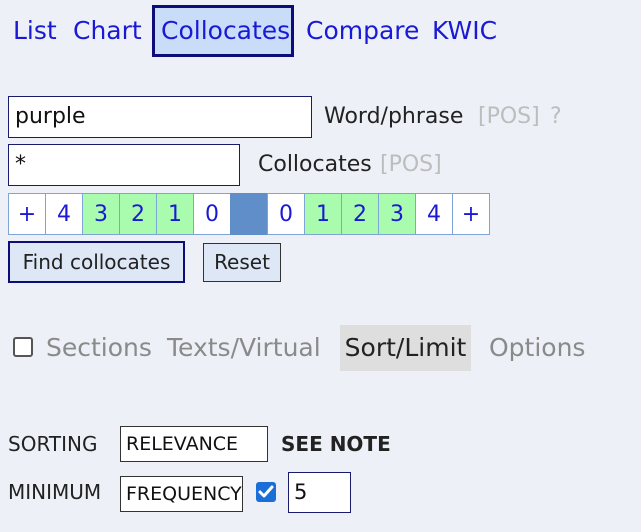  What do you see at coordinates (53, 444) in the screenshot?
I see `sorting-label: SORTING` at bounding box center [53, 444].